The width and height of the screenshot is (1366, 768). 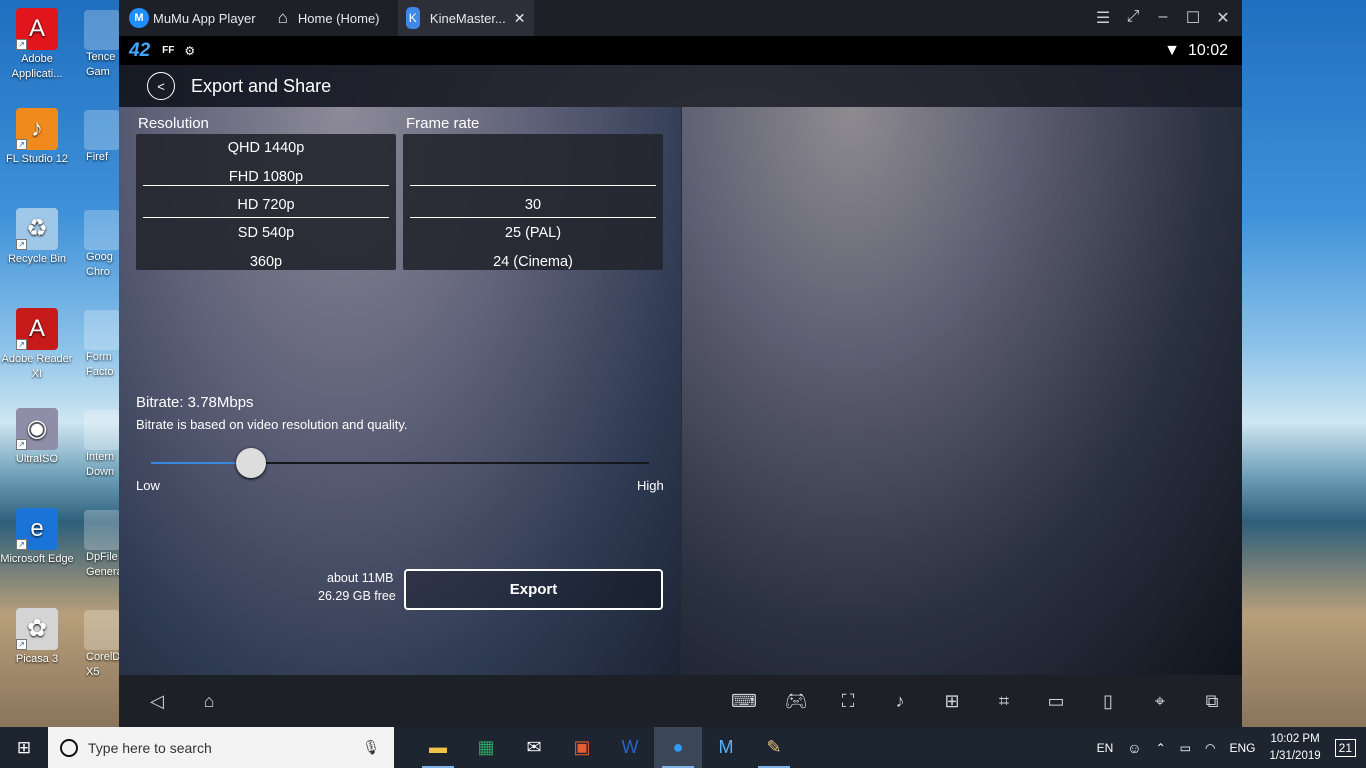 I want to click on export-button: Export, so click(x=533, y=589).